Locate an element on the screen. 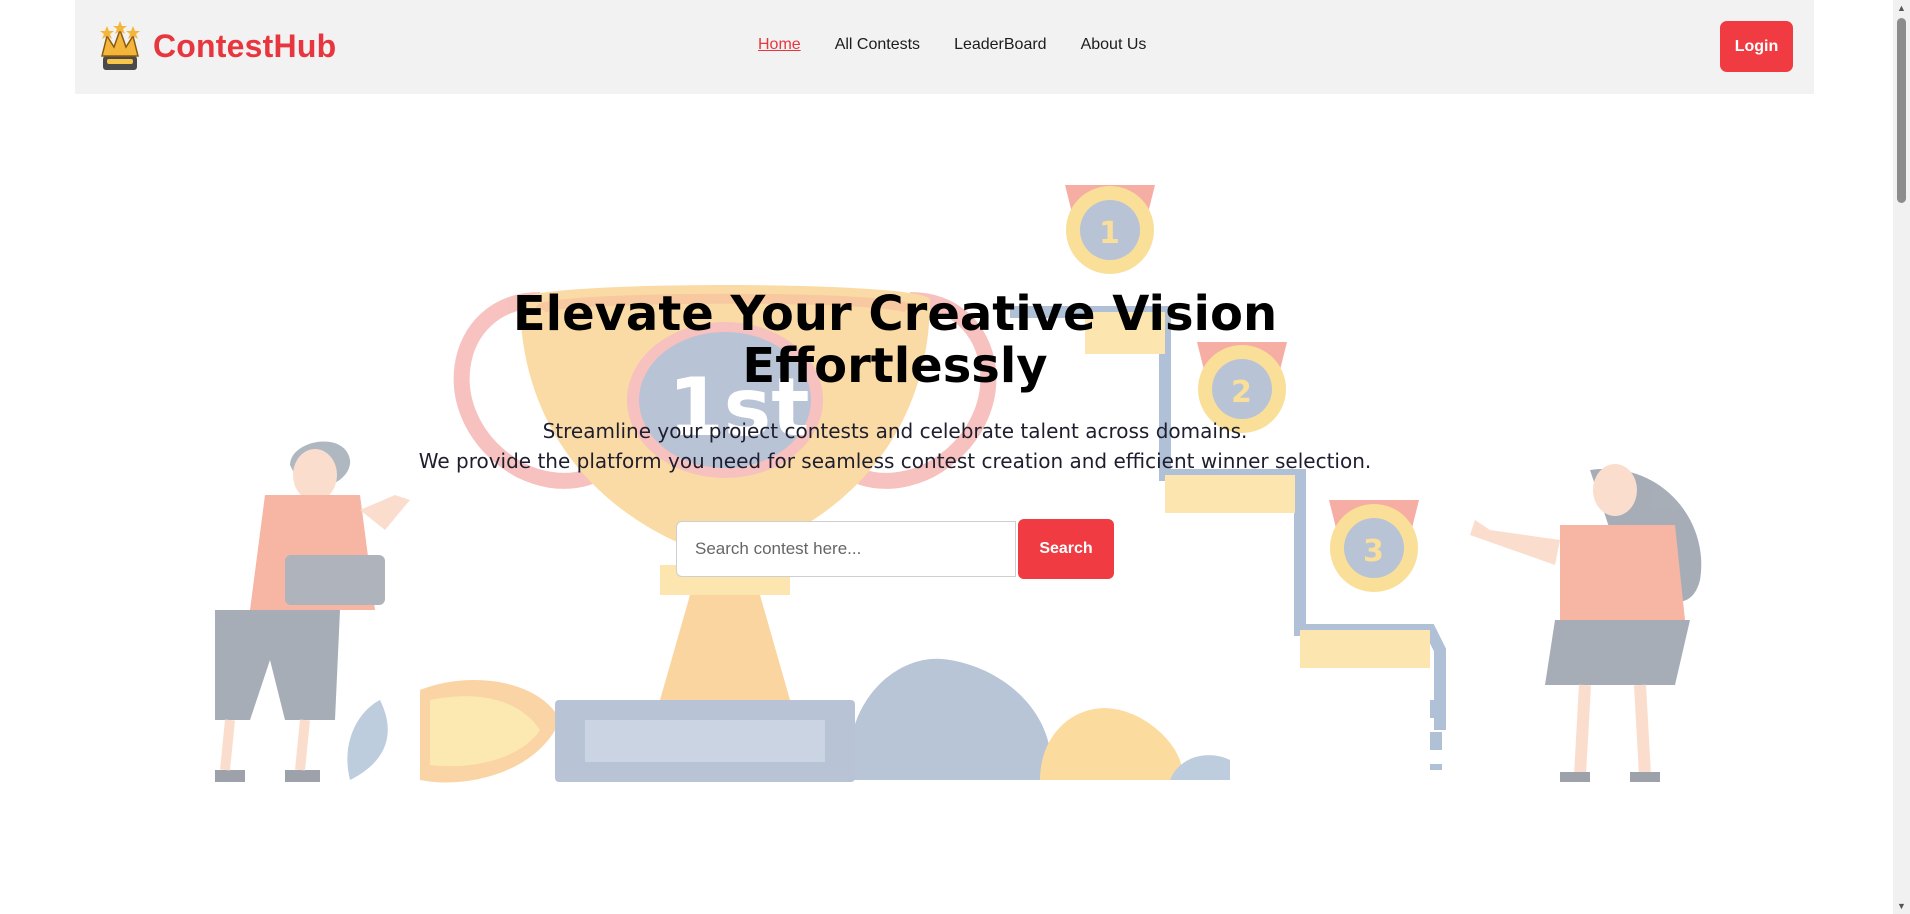 This screenshot has height=914, width=1910. scroll-down-arrow-icon: ▼ is located at coordinates (1901, 906).